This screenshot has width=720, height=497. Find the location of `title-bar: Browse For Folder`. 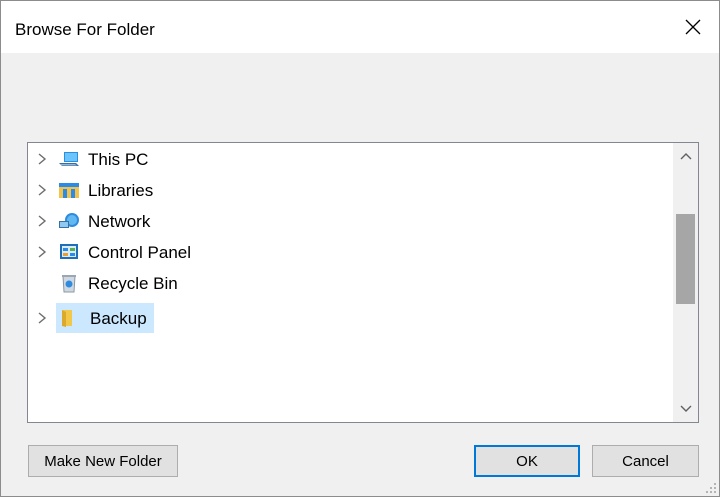

title-bar: Browse For Folder is located at coordinates (360, 27).